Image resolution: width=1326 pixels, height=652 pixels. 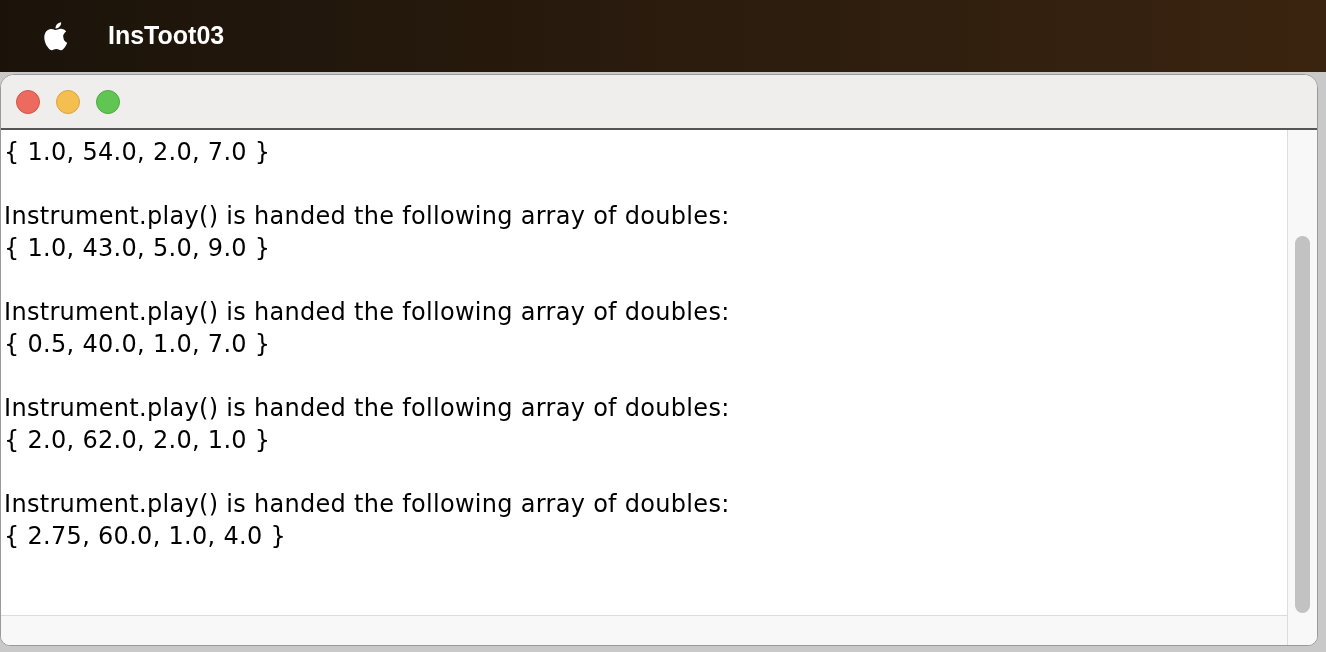 What do you see at coordinates (28, 101) in the screenshot?
I see `close-button` at bounding box center [28, 101].